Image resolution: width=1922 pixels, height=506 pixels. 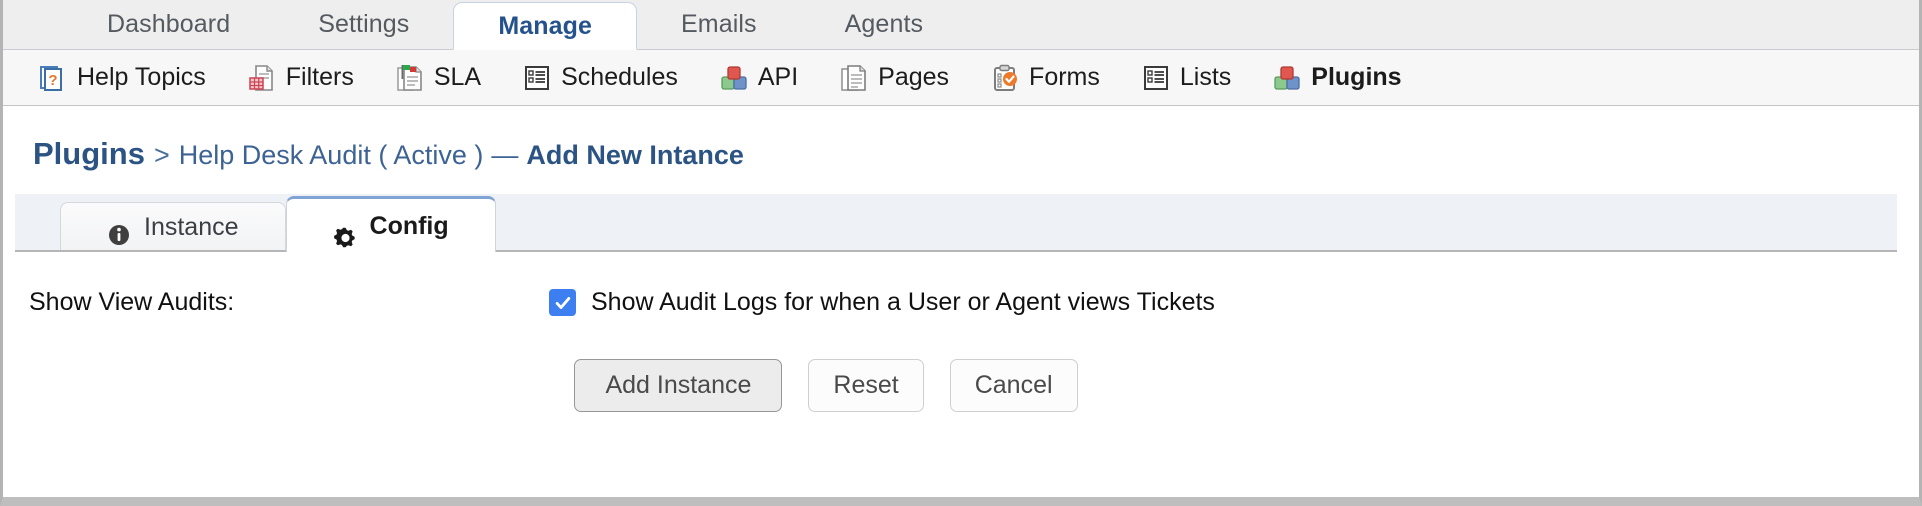 What do you see at coordinates (262, 78) in the screenshot?
I see `filters-icon` at bounding box center [262, 78].